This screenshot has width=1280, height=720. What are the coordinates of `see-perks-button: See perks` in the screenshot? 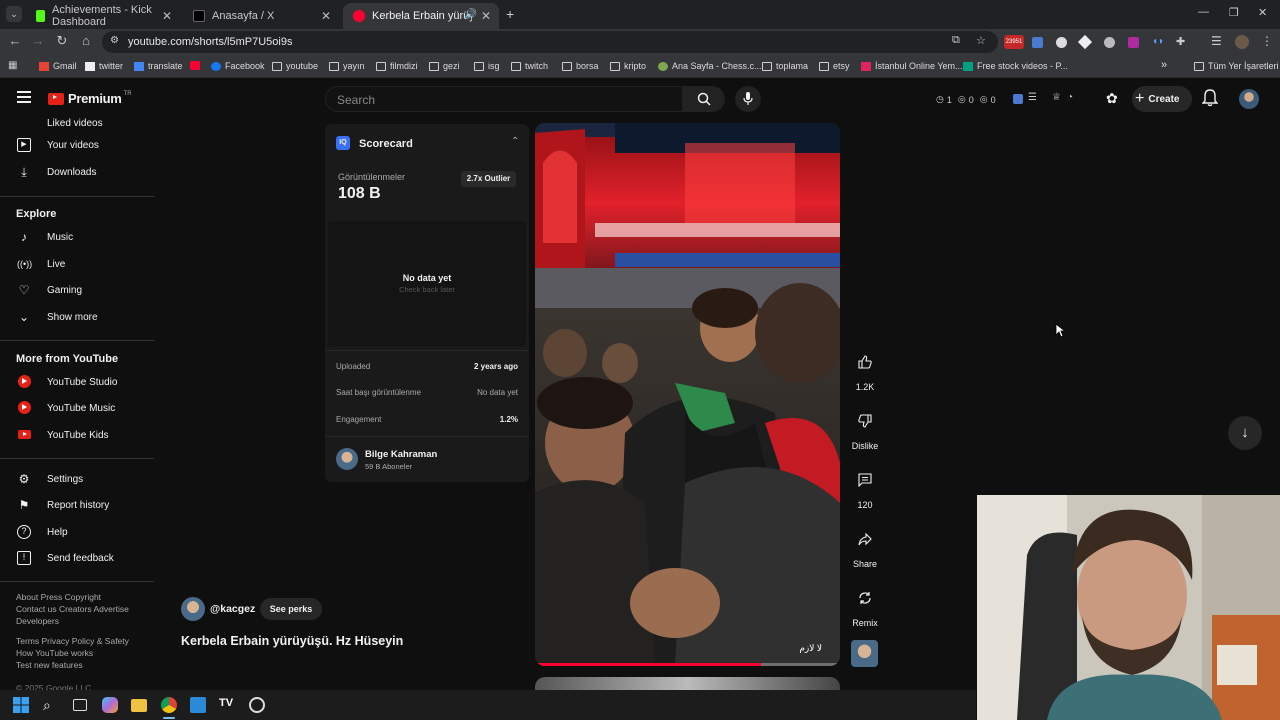 It's located at (291, 609).